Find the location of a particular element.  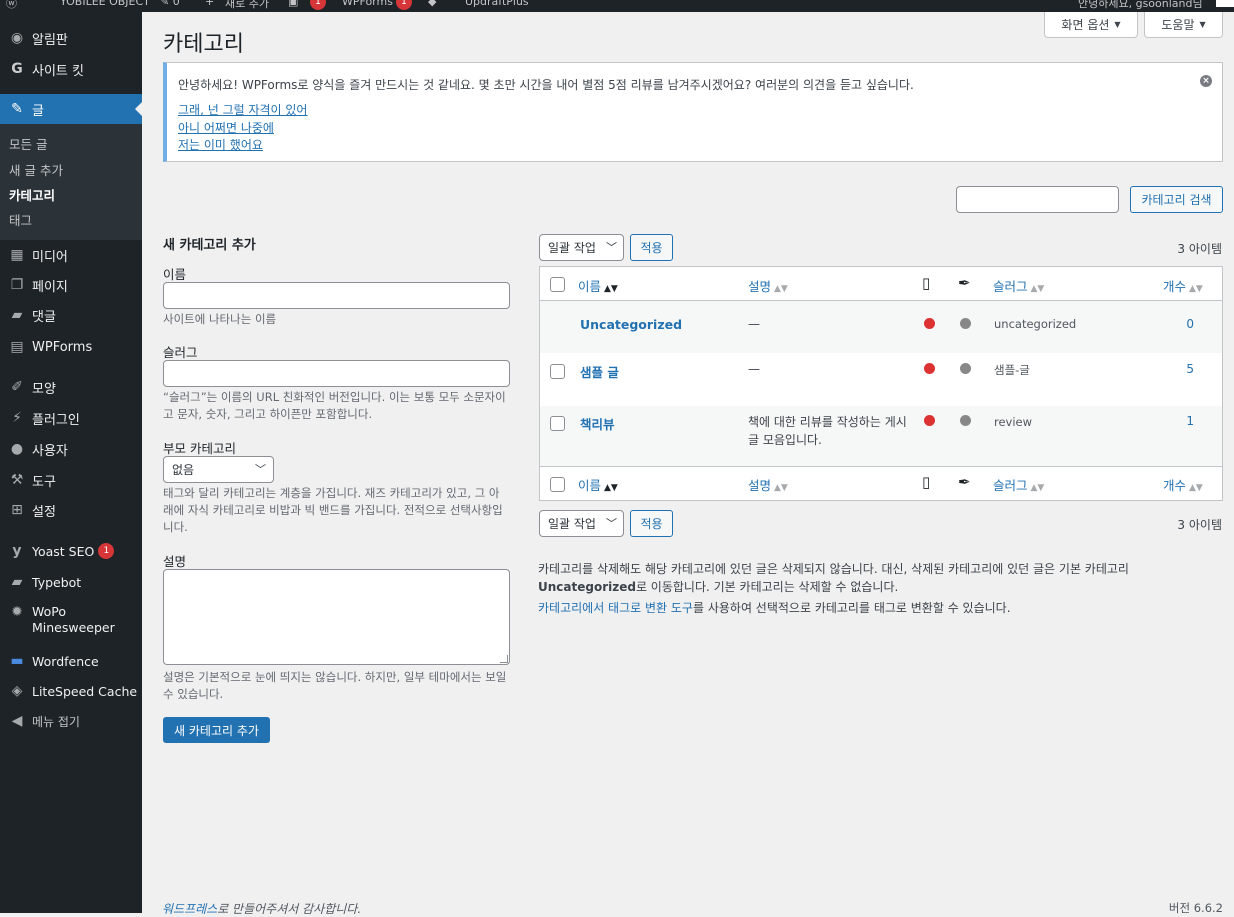

wordpress-link: 워드프레스 is located at coordinates (189, 909).